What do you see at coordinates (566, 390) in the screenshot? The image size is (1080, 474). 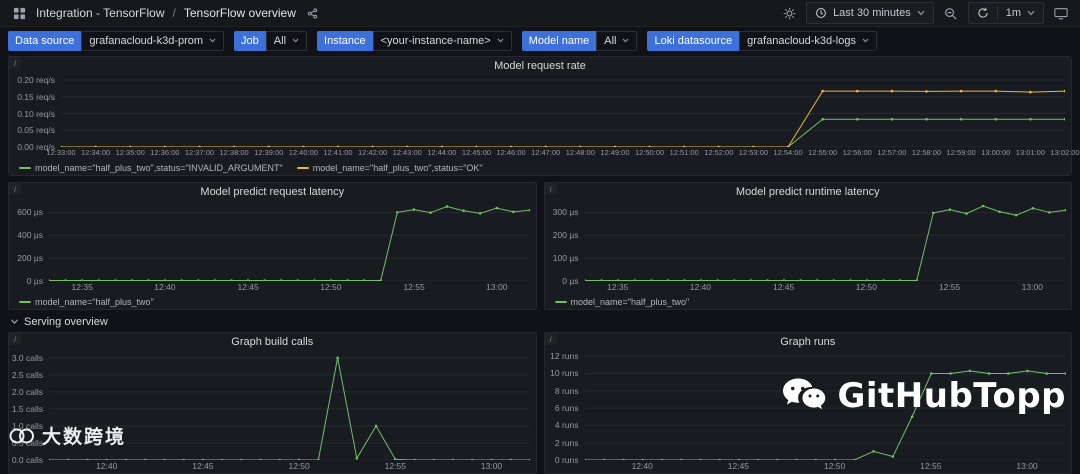 I see `y-tick-label: 8 runs` at bounding box center [566, 390].